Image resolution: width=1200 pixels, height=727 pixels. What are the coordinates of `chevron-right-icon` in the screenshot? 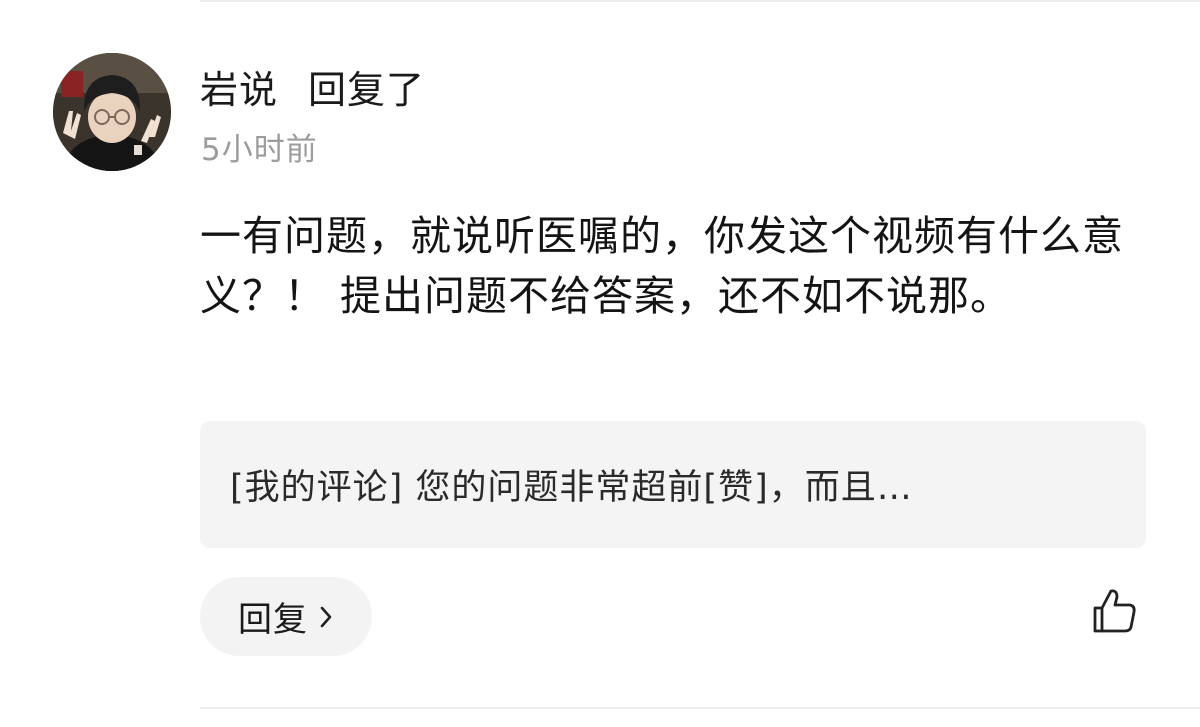 It's located at (326, 617).